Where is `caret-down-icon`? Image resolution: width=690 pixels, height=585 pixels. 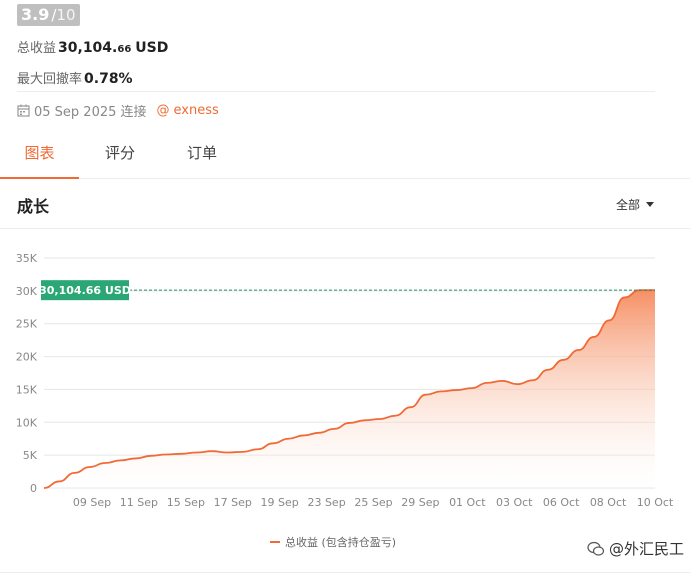 caret-down-icon is located at coordinates (650, 204).